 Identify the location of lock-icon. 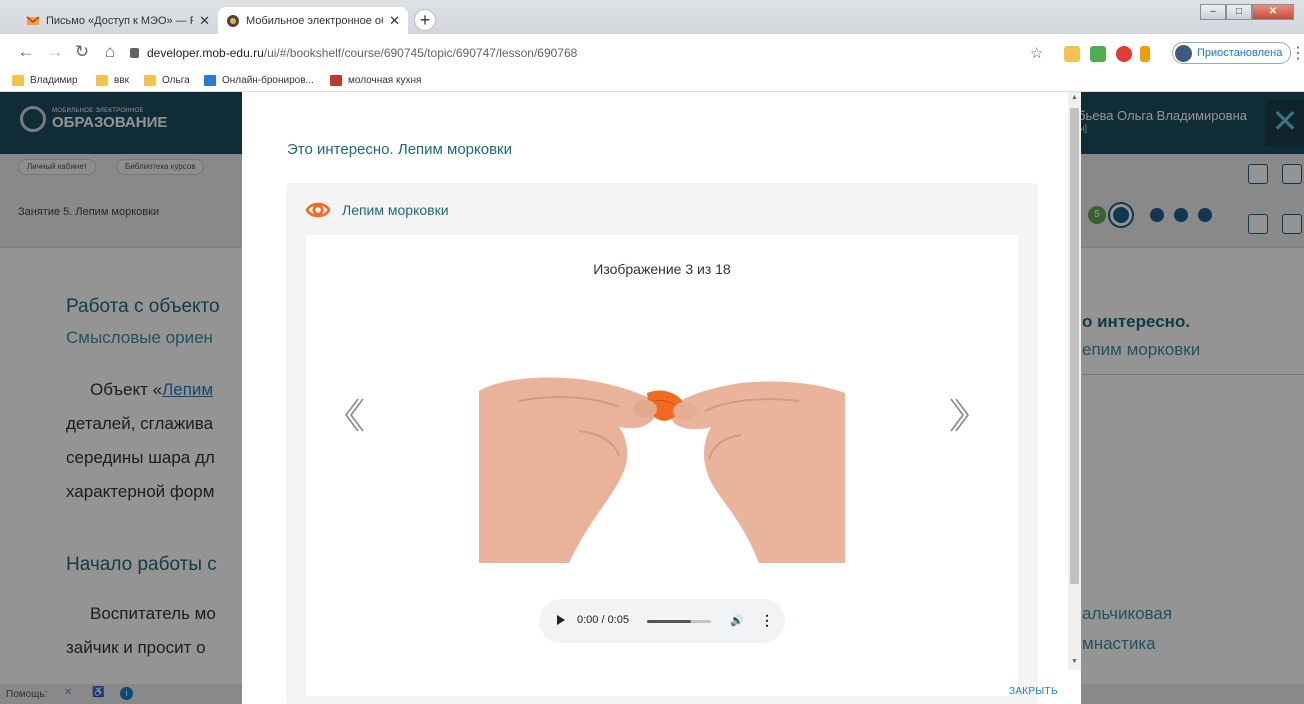
(134, 53).